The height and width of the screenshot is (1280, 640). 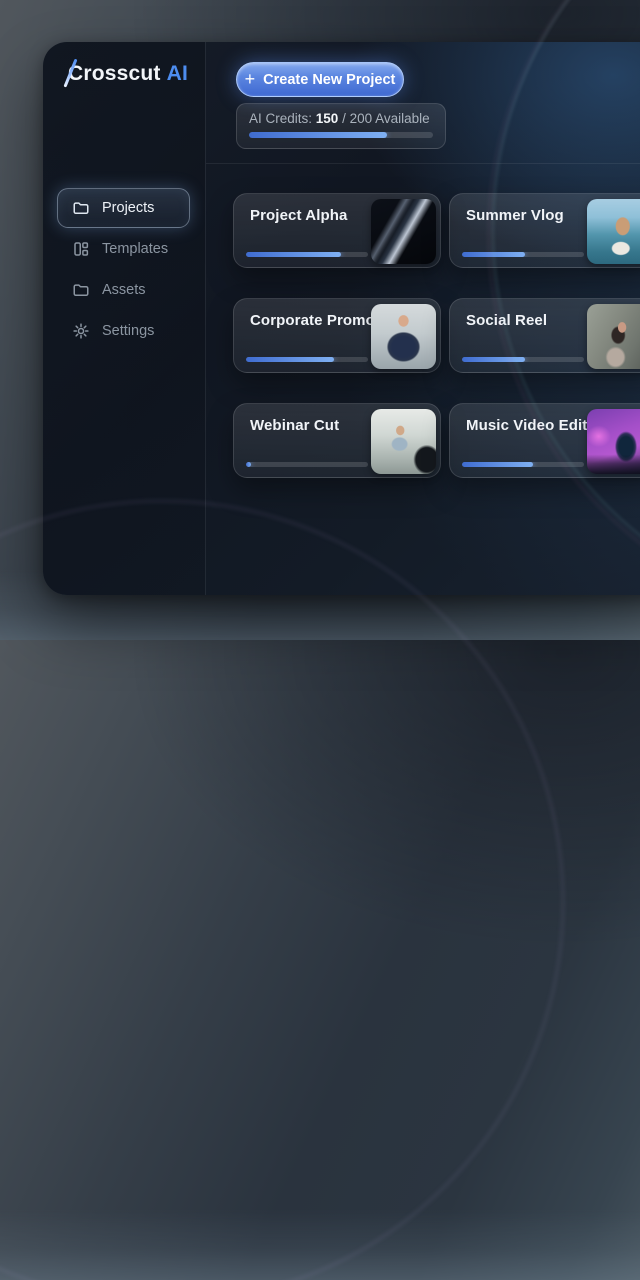 I want to click on sidebar-item-assets: Assets, so click(x=123, y=290).